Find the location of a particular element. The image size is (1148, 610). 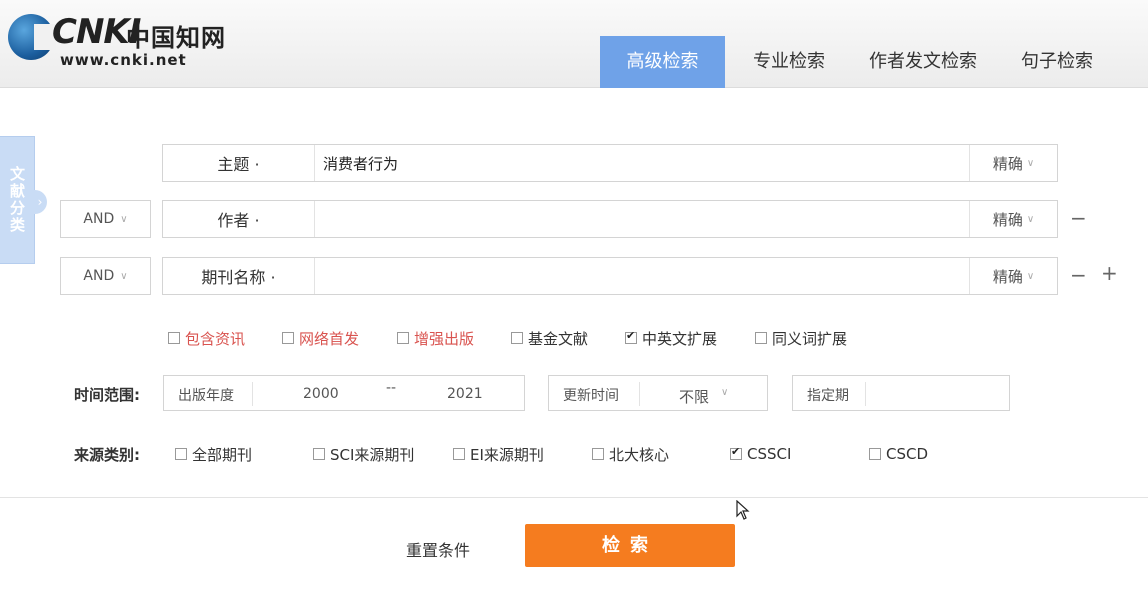

search-row-3: 期刊名称 · 精确 ∨ is located at coordinates (610, 276).